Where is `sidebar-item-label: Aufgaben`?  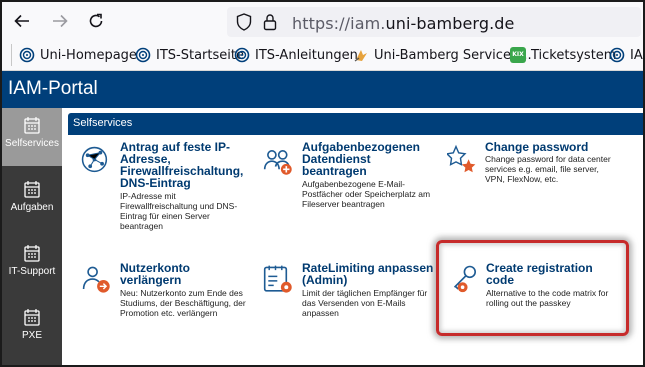 sidebar-item-label: Aufgaben is located at coordinates (32, 207).